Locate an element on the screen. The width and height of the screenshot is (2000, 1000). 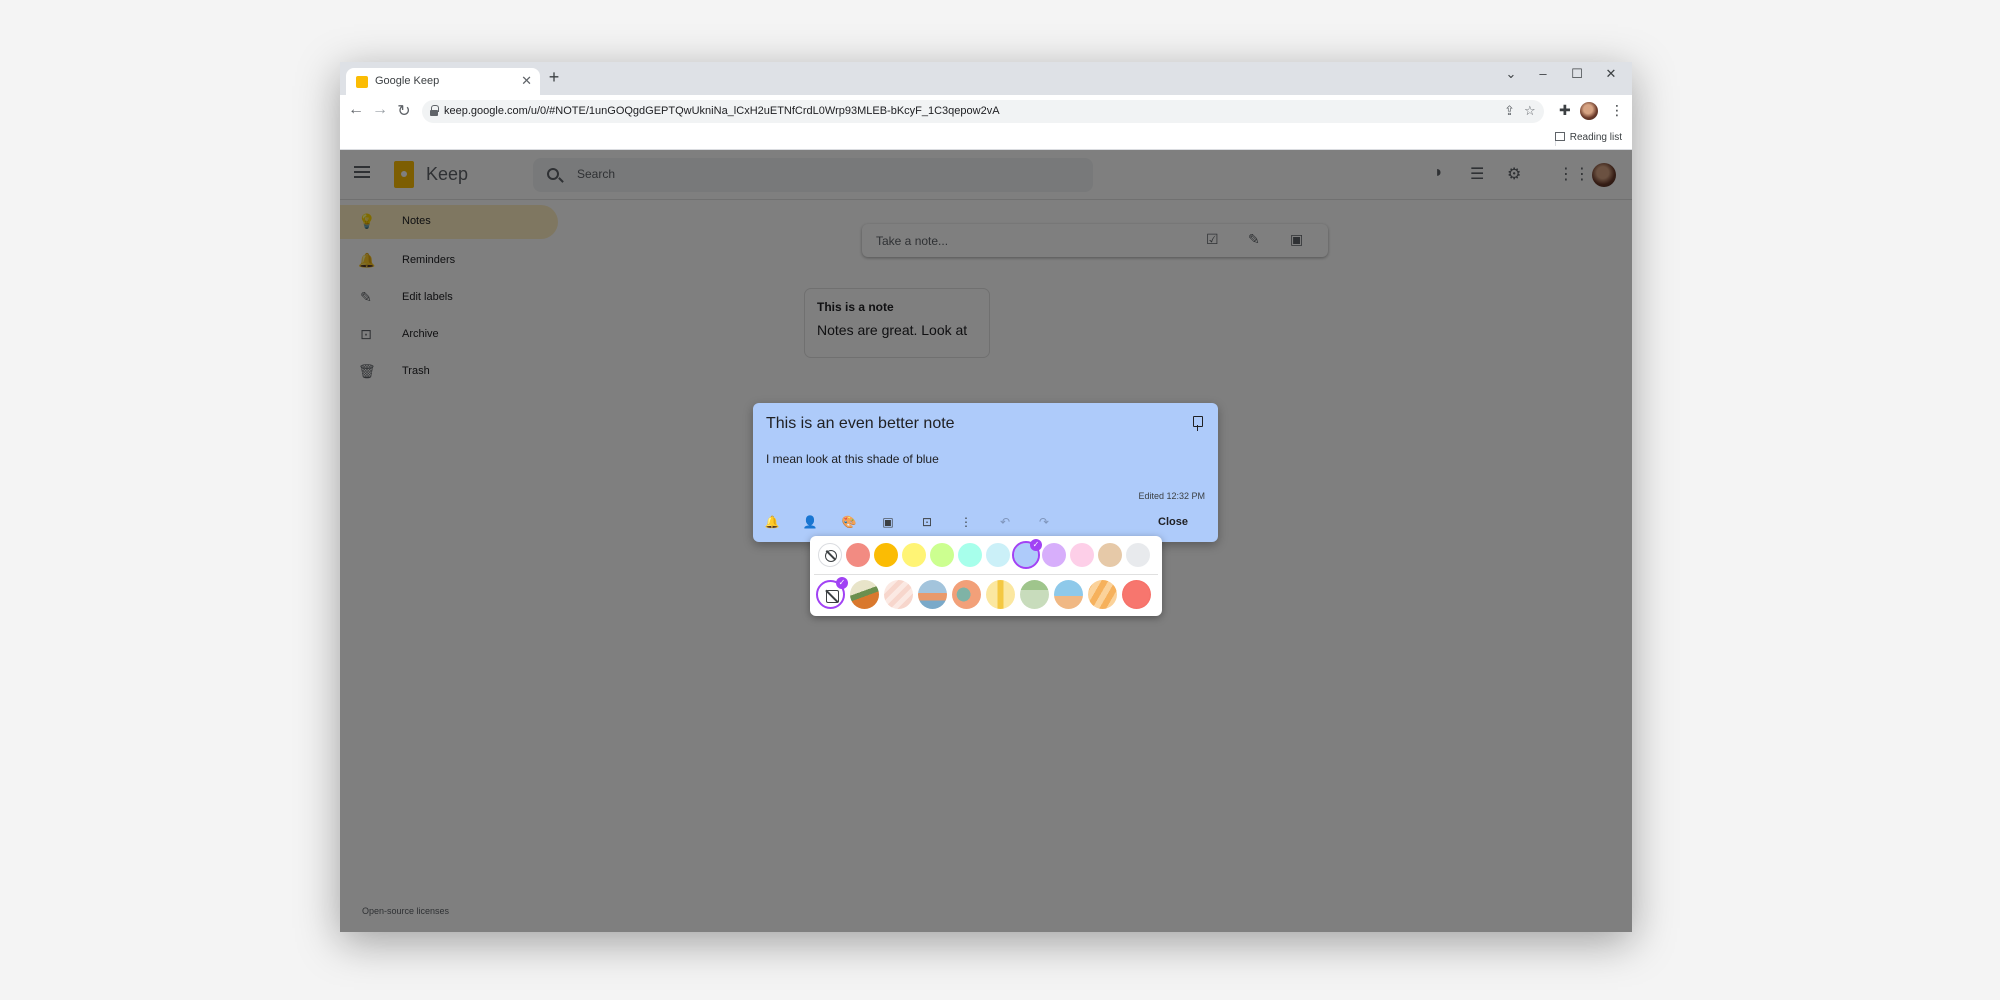
minimize-button: – is located at coordinates (1543, 73).